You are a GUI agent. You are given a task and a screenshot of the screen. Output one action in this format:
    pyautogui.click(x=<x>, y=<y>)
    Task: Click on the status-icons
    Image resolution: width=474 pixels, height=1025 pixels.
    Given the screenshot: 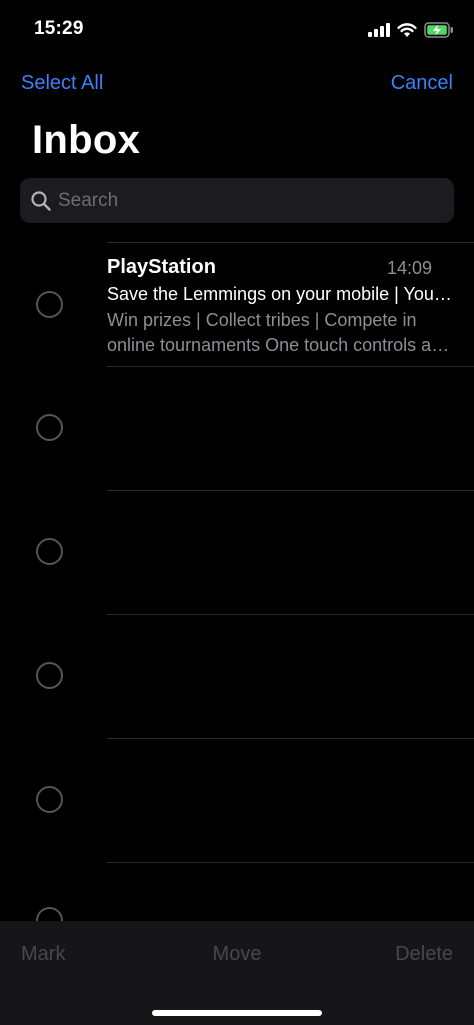 What is the action you would take?
    pyautogui.click(x=411, y=30)
    